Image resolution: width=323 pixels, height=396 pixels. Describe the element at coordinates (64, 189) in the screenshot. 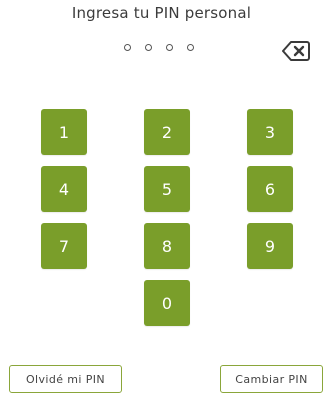

I see `key-4: 4` at that location.